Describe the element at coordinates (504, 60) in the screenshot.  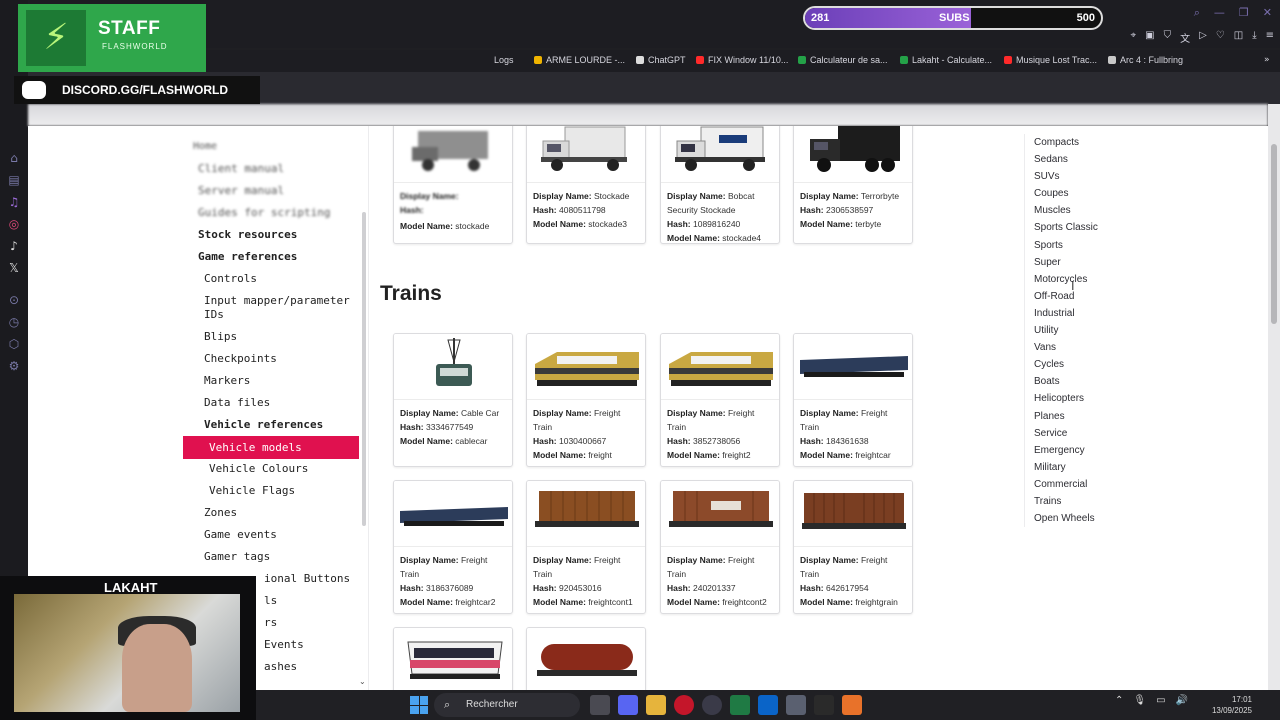
I see `bookmark: Logs` at that location.